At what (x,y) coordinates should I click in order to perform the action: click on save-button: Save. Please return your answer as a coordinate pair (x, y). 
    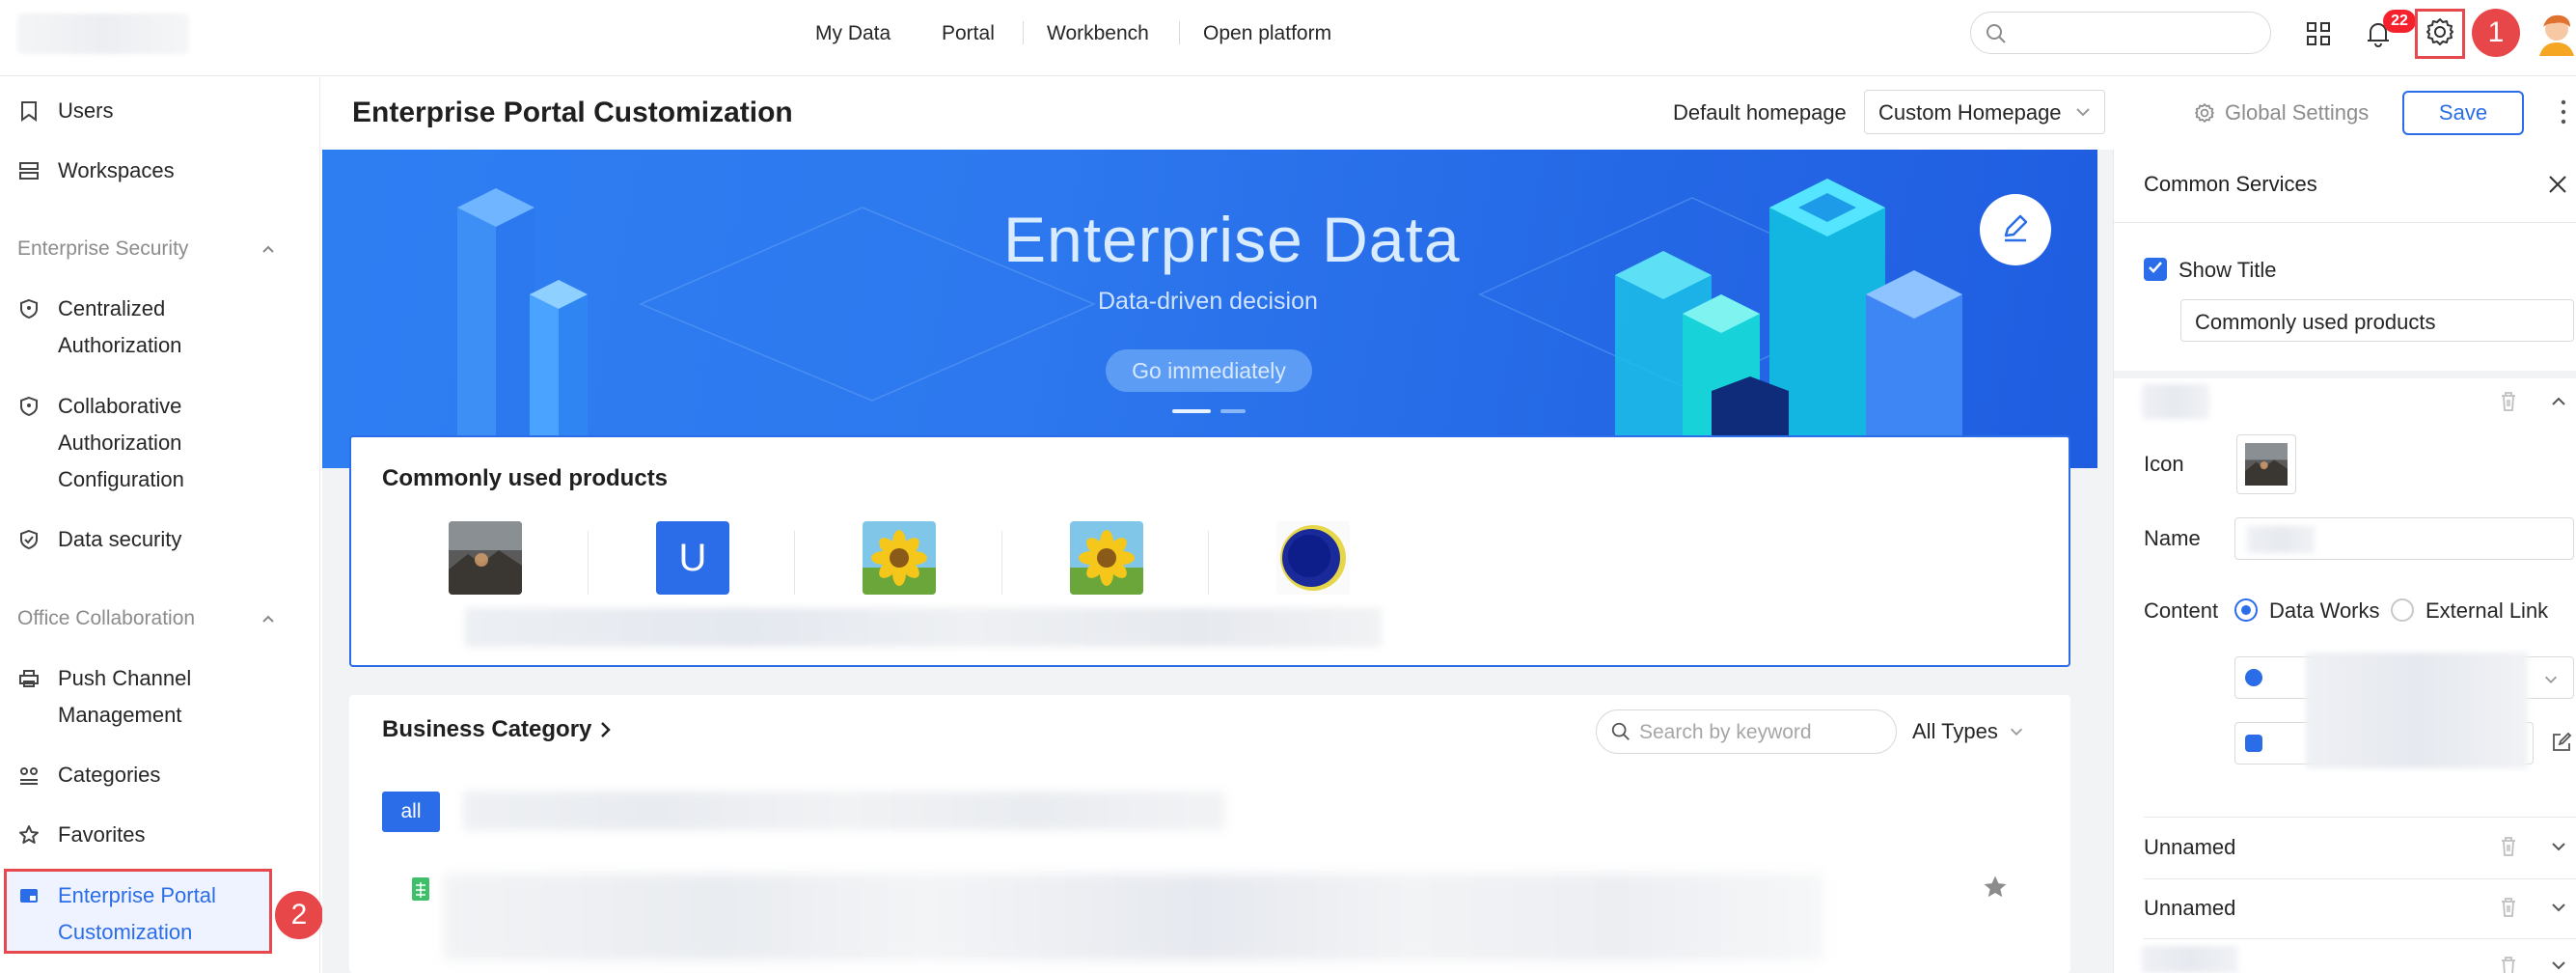
    Looking at the image, I should click on (2463, 113).